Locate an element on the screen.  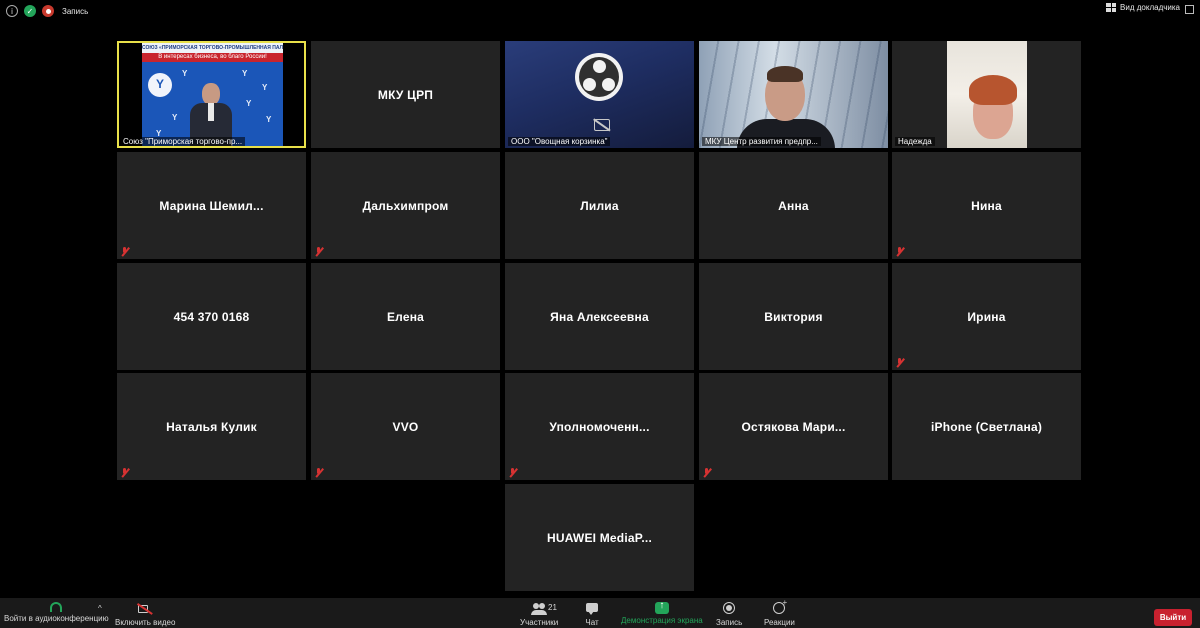
participant-name: Ирина is located at coordinates (986, 316).